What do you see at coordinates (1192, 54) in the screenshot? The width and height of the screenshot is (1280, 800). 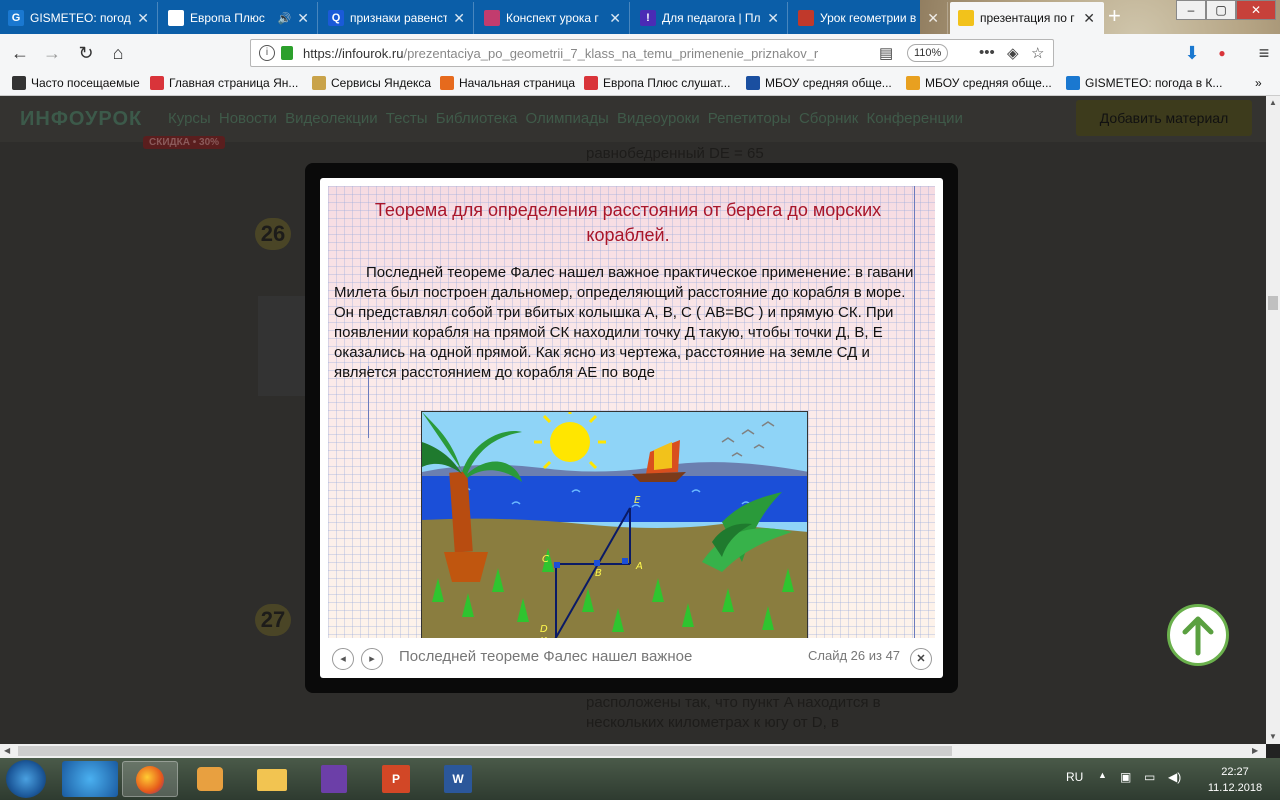 I see `download-icon: ⬇` at bounding box center [1192, 54].